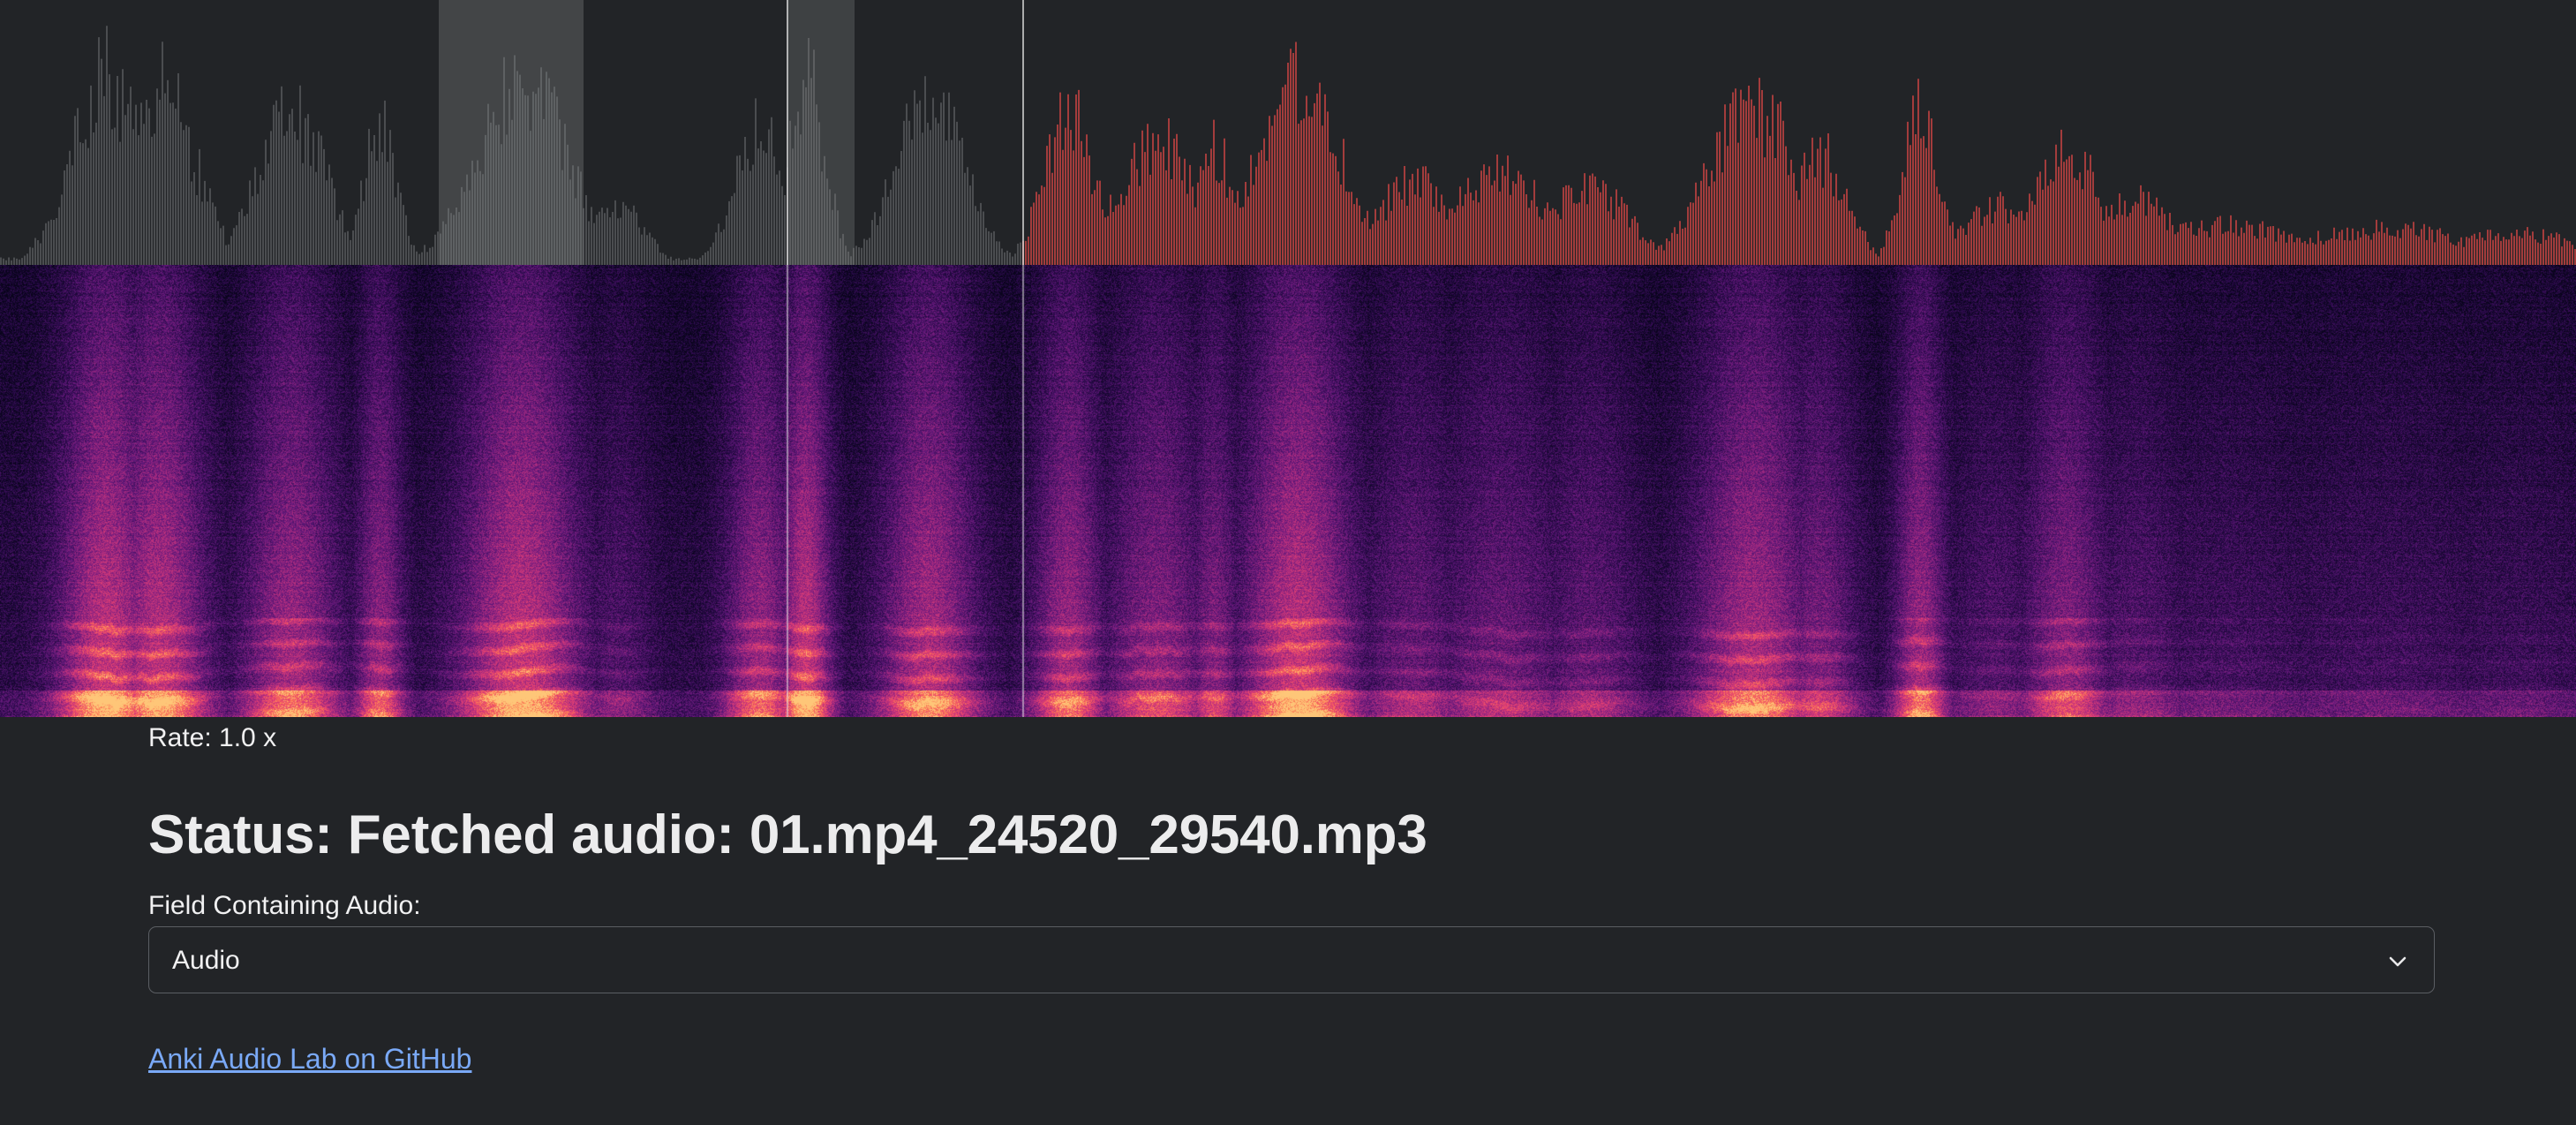 The width and height of the screenshot is (2576, 1125). Describe the element at coordinates (2398, 961) in the screenshot. I see `chevron-down-icon` at that location.